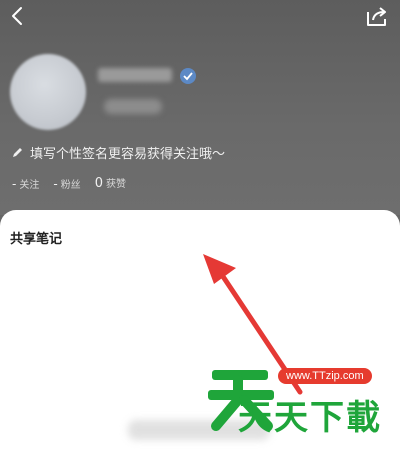 This screenshot has width=400, height=454. I want to click on stat-followers-value: -, so click(55, 183).